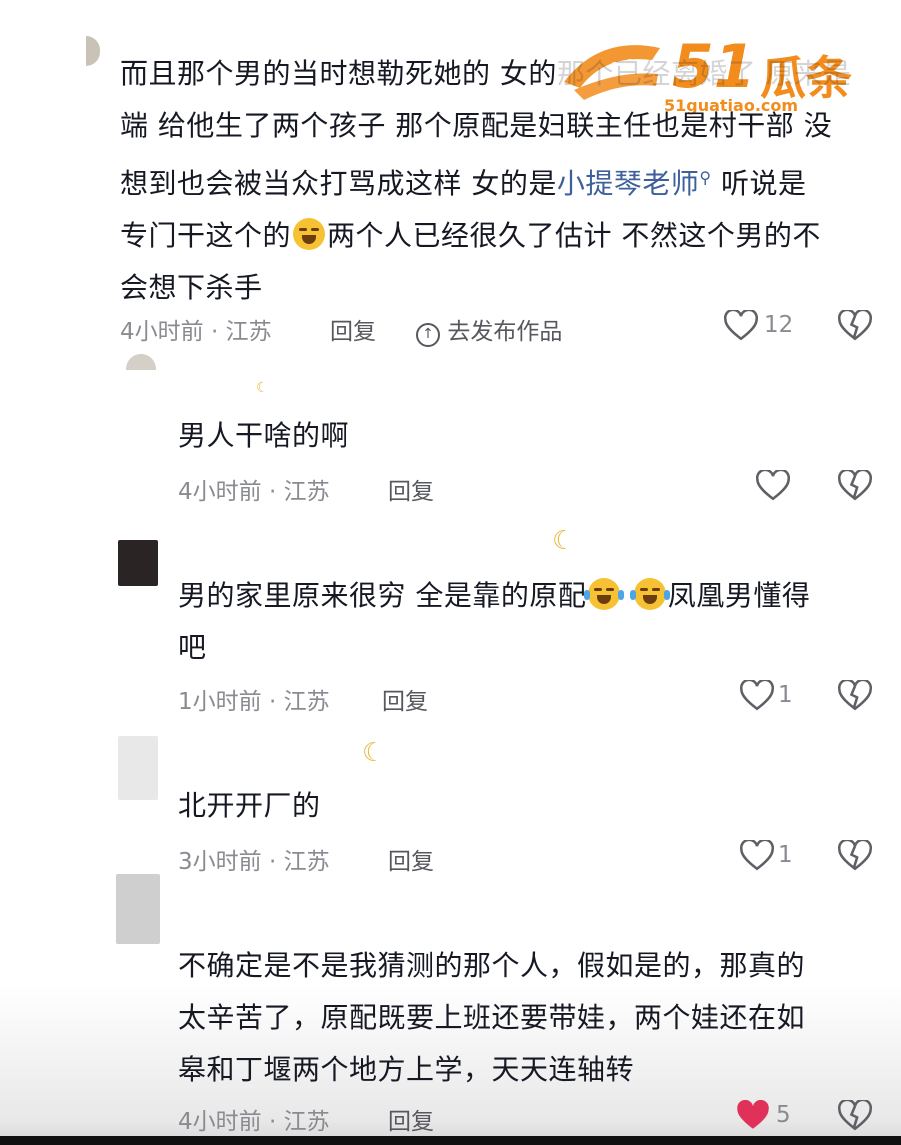 The width and height of the screenshot is (901, 1145). I want to click on search-link: 小提琴老师⚲, so click(634, 183).